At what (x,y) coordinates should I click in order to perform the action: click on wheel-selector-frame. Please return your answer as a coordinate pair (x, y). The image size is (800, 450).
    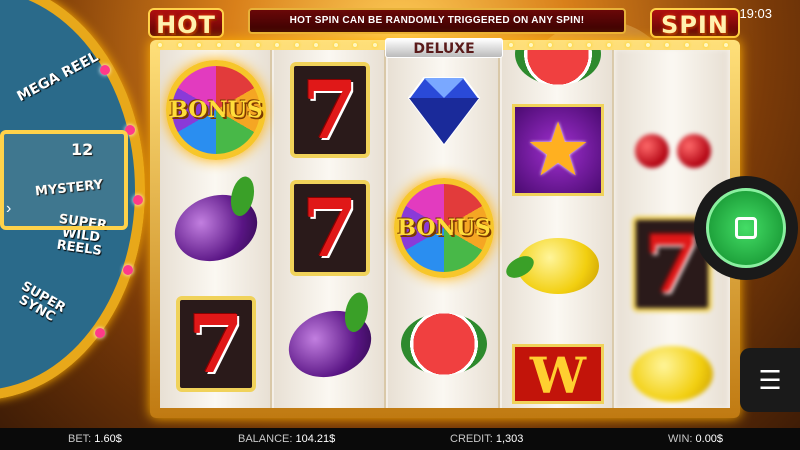
    Looking at the image, I should click on (64, 180).